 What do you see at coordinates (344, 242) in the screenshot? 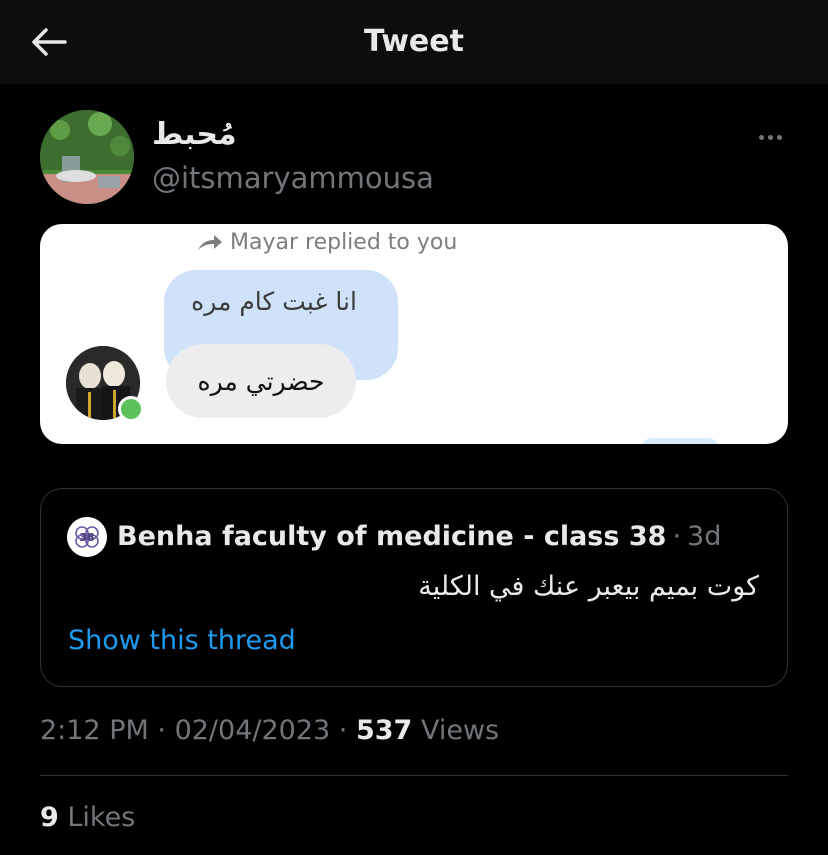
I see `replied-text: Mayar replied to you` at bounding box center [344, 242].